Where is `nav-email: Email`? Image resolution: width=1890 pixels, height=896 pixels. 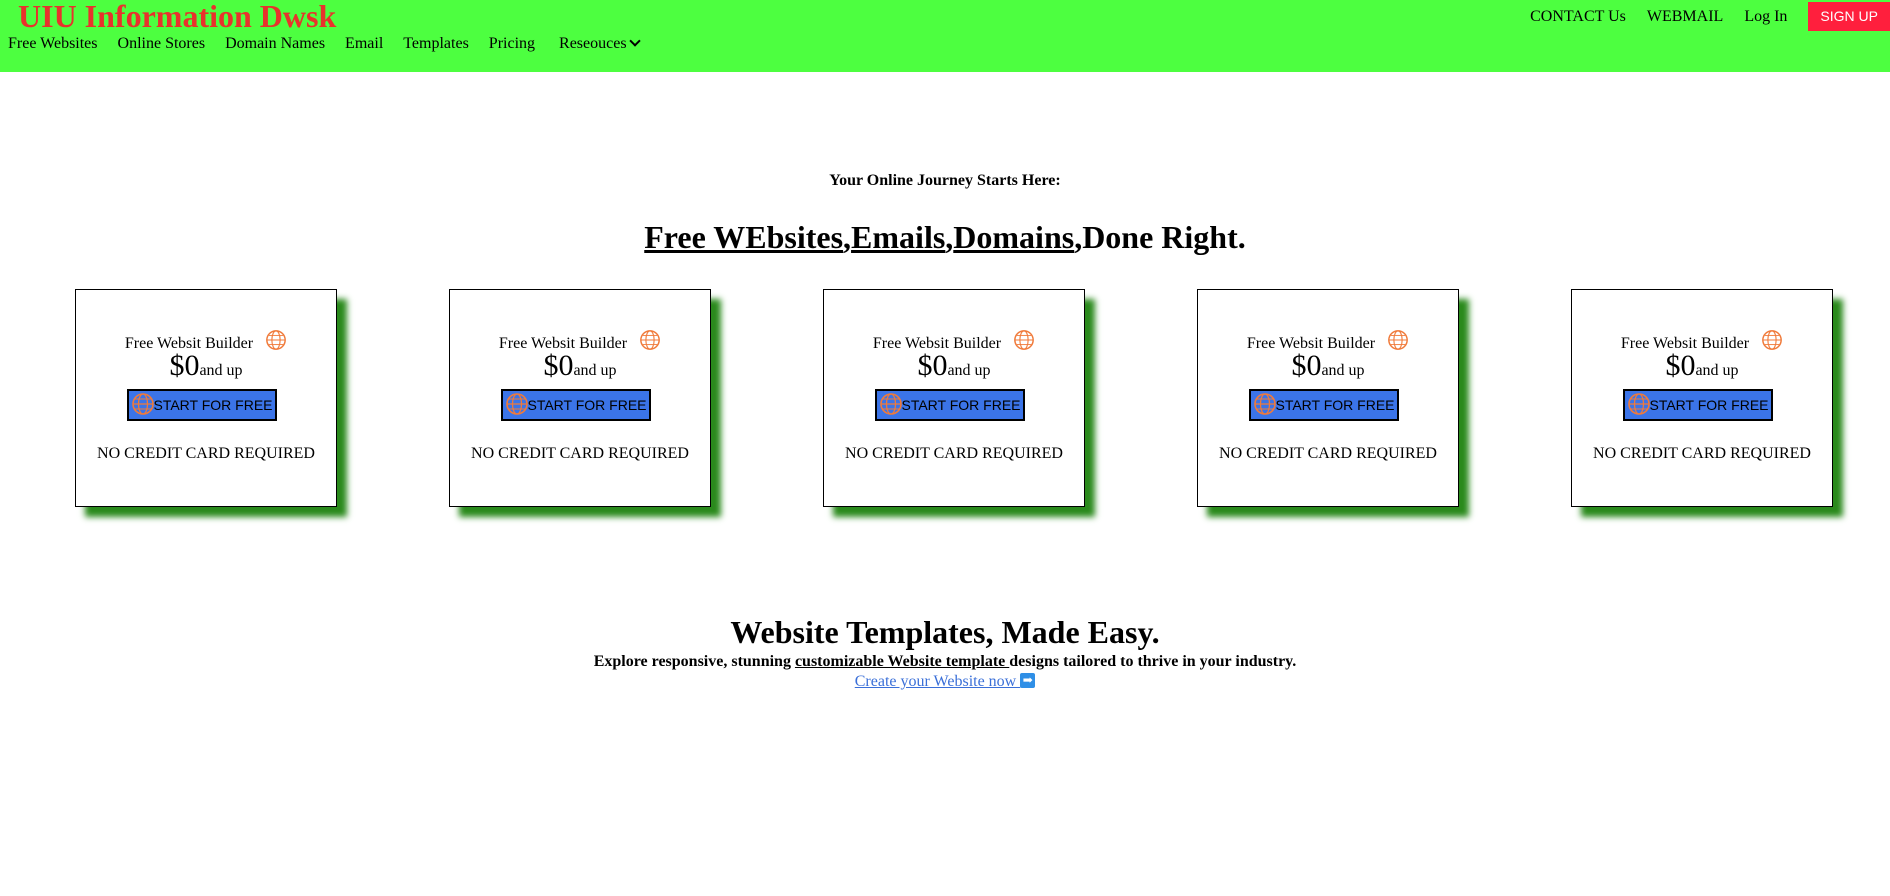 nav-email: Email is located at coordinates (364, 44).